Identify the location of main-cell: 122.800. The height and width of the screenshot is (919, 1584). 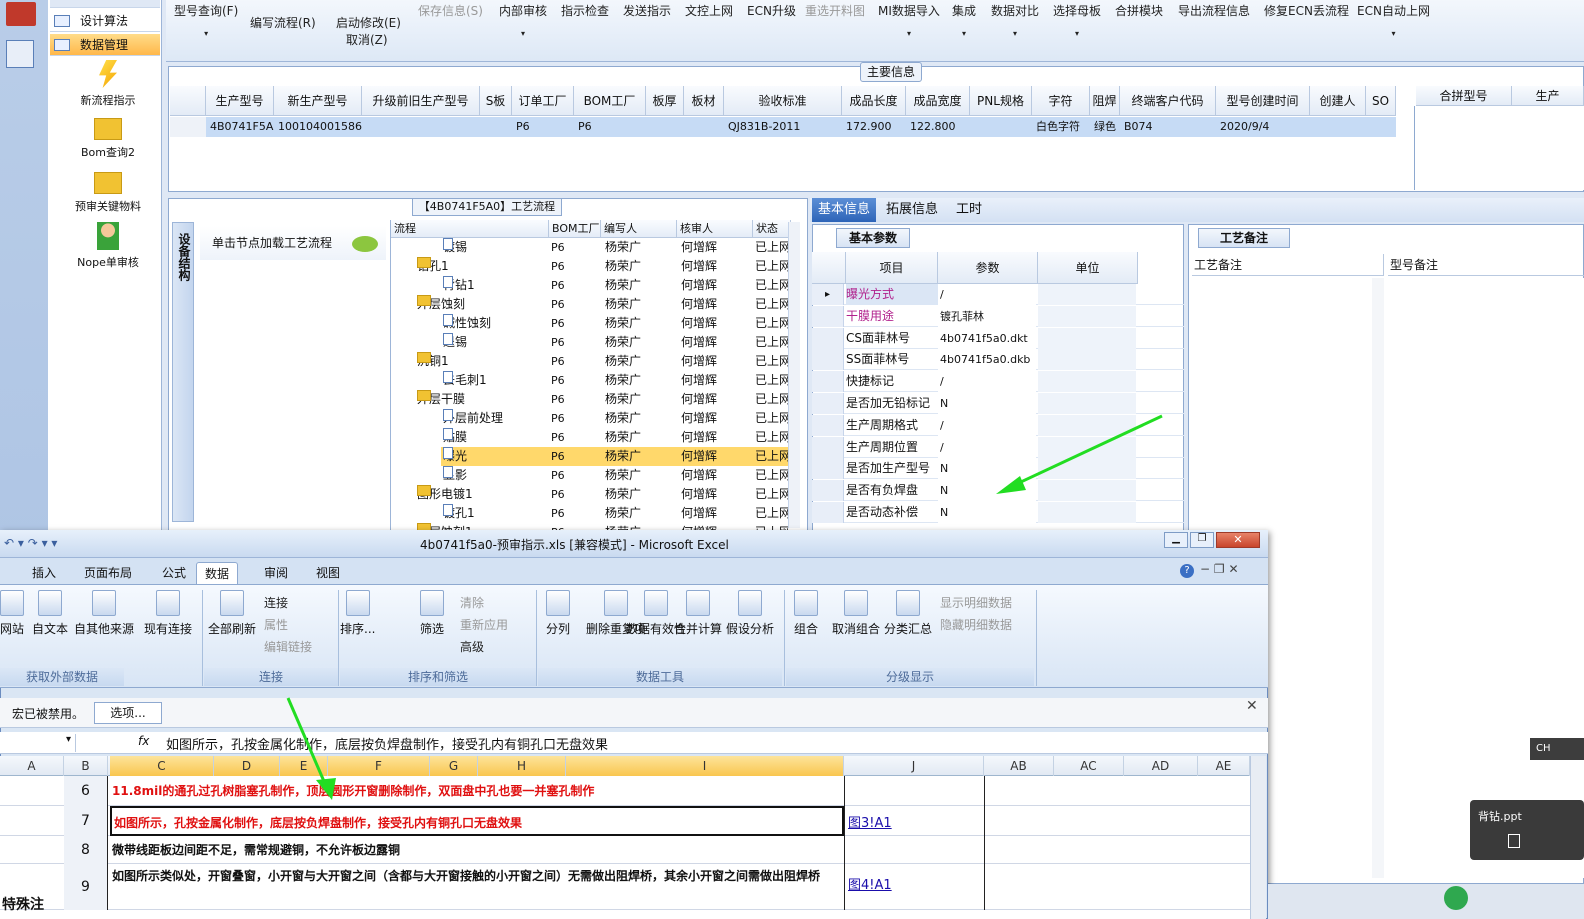
(938, 127).